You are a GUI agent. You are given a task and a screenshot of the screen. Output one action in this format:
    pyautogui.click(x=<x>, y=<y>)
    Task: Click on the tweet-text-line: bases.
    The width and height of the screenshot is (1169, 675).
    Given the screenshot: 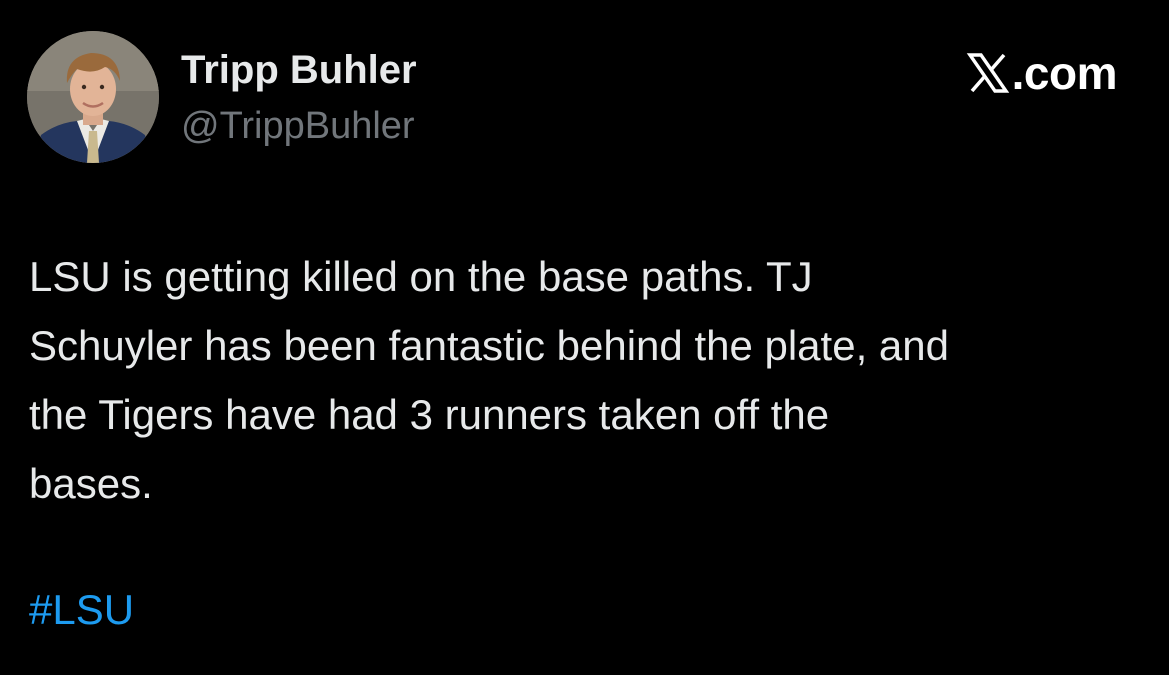 What is the action you would take?
    pyautogui.click(x=91, y=483)
    